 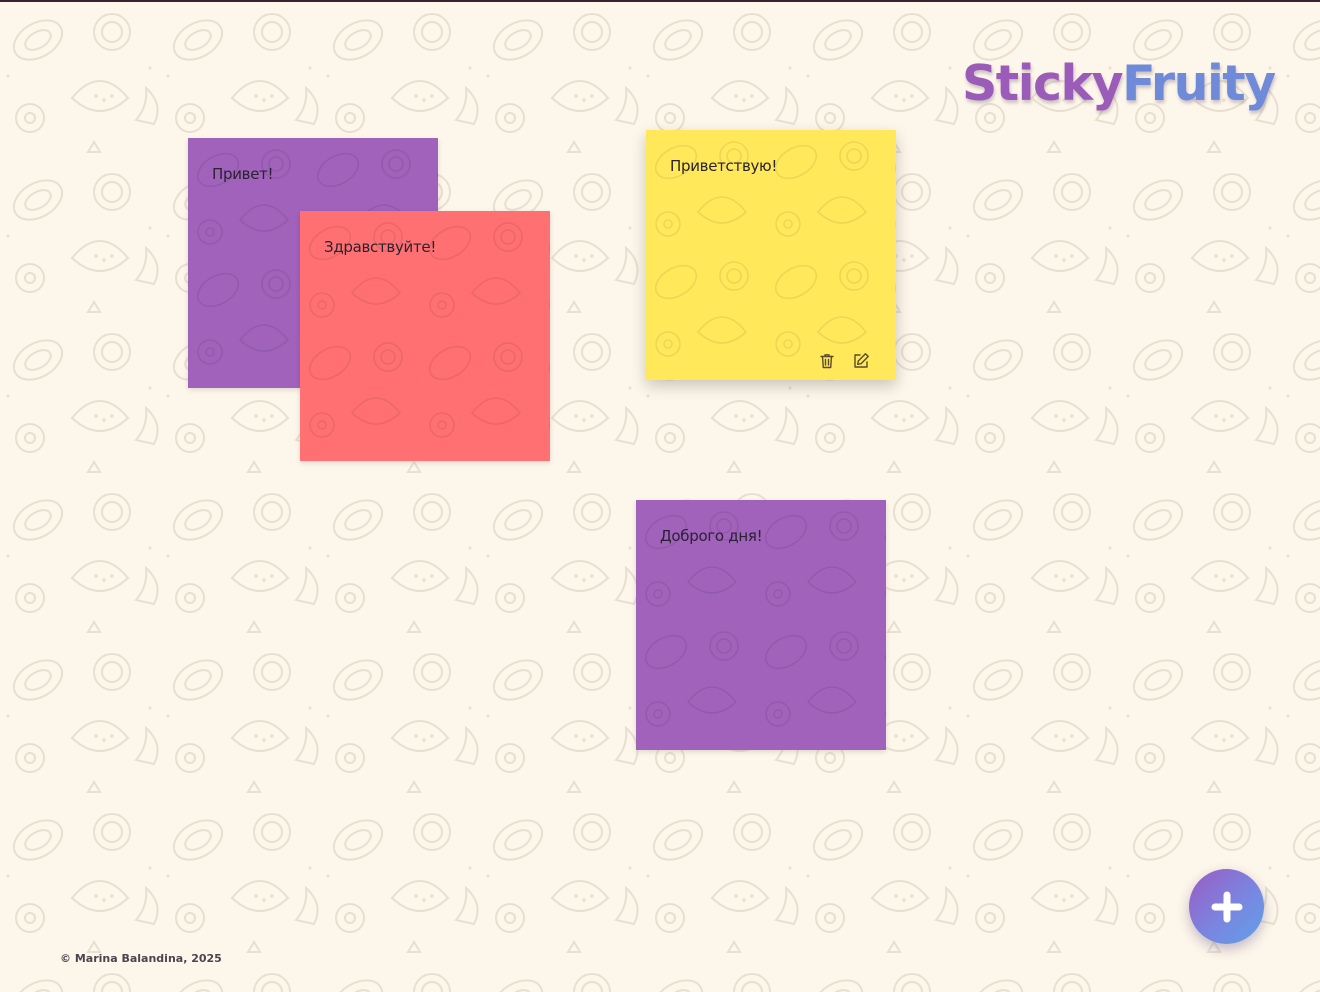 What do you see at coordinates (425, 336) in the screenshot?
I see `sticky-note: Здравствуйте!` at bounding box center [425, 336].